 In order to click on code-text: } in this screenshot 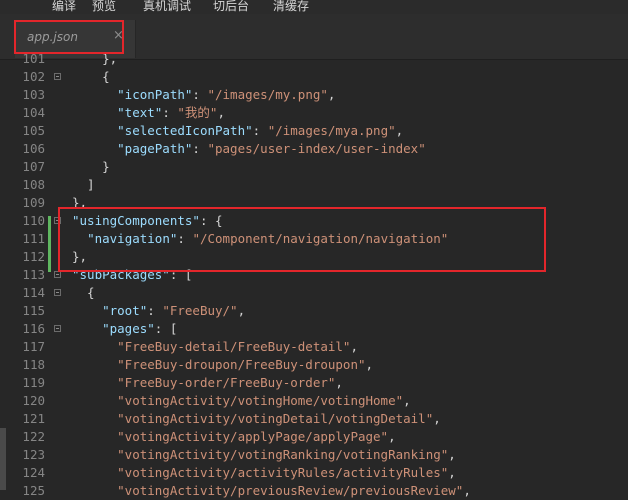, I will do `click(91, 167)`.